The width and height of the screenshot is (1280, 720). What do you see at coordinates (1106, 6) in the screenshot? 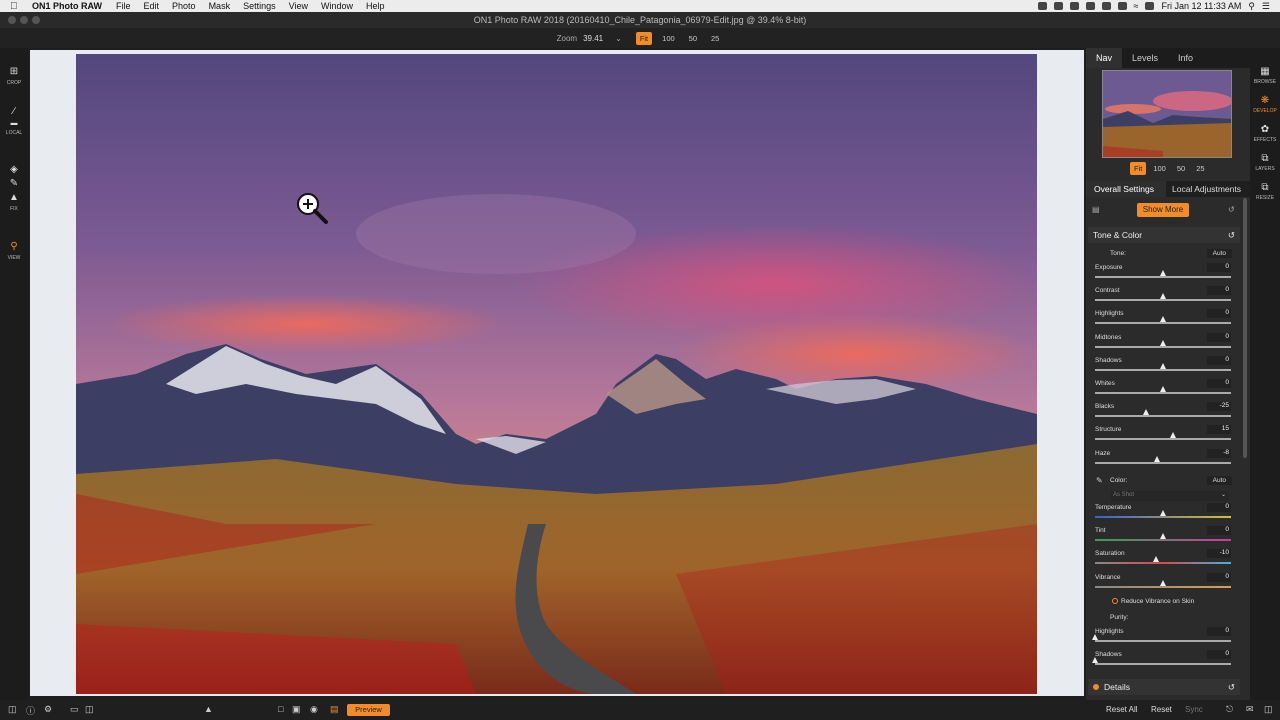
I see `time-machine-icon` at bounding box center [1106, 6].